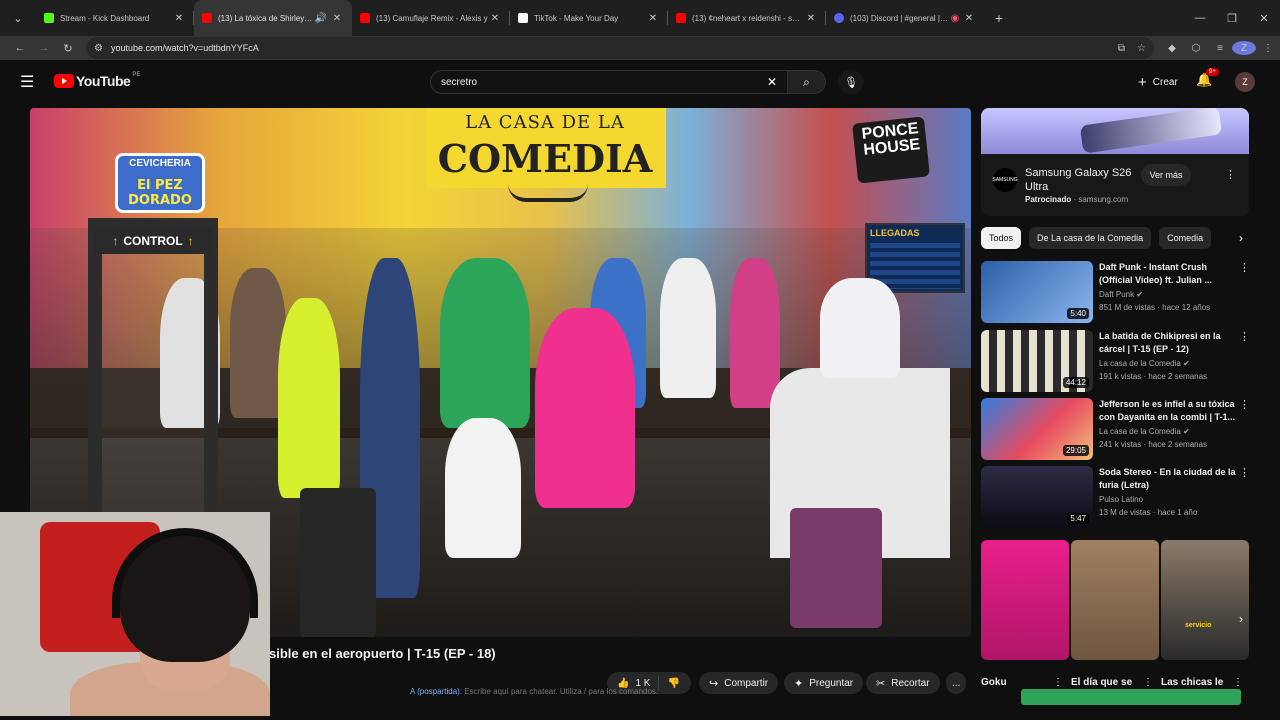 The image size is (1280, 720). I want to click on search-value: secretro, so click(459, 82).